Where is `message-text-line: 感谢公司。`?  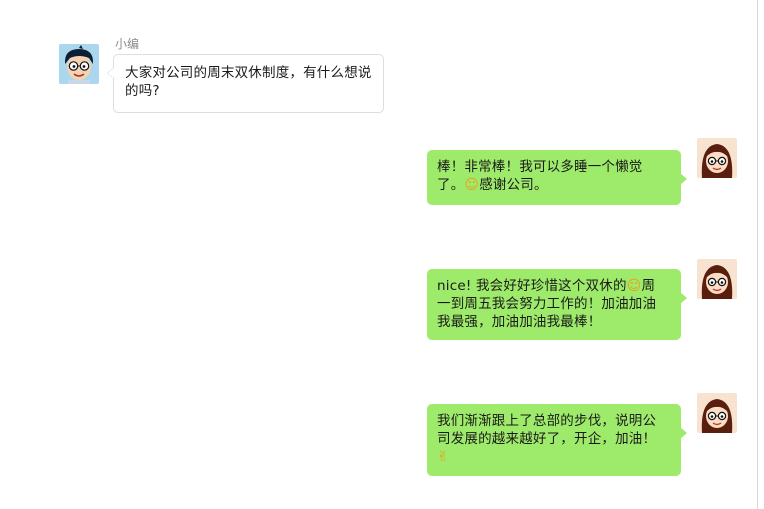 message-text-line: 感谢公司。 is located at coordinates (513, 185).